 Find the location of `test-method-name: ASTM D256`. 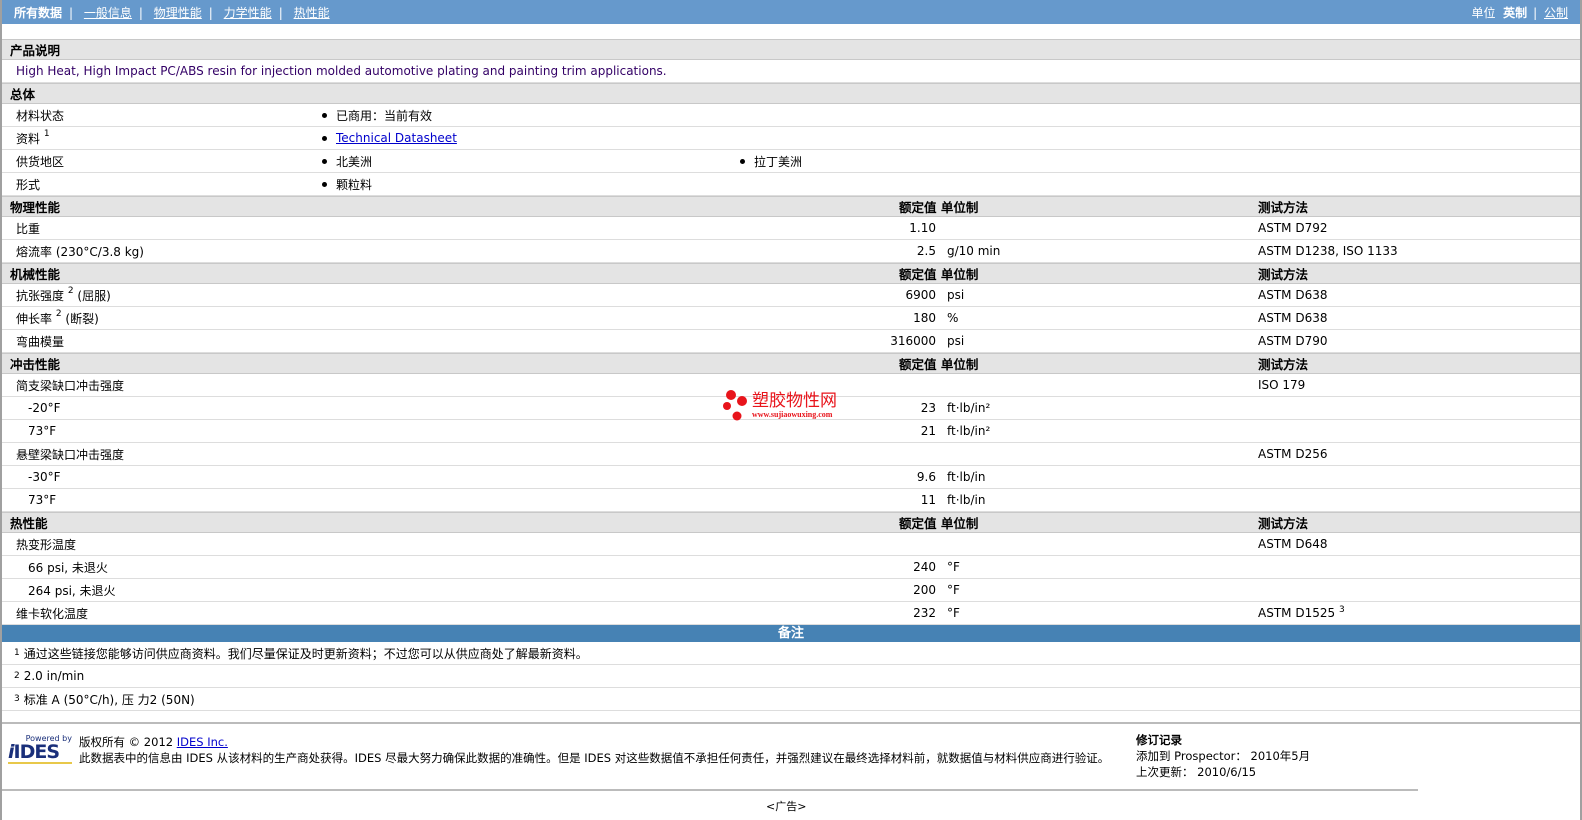

test-method-name: ASTM D256 is located at coordinates (1293, 454).